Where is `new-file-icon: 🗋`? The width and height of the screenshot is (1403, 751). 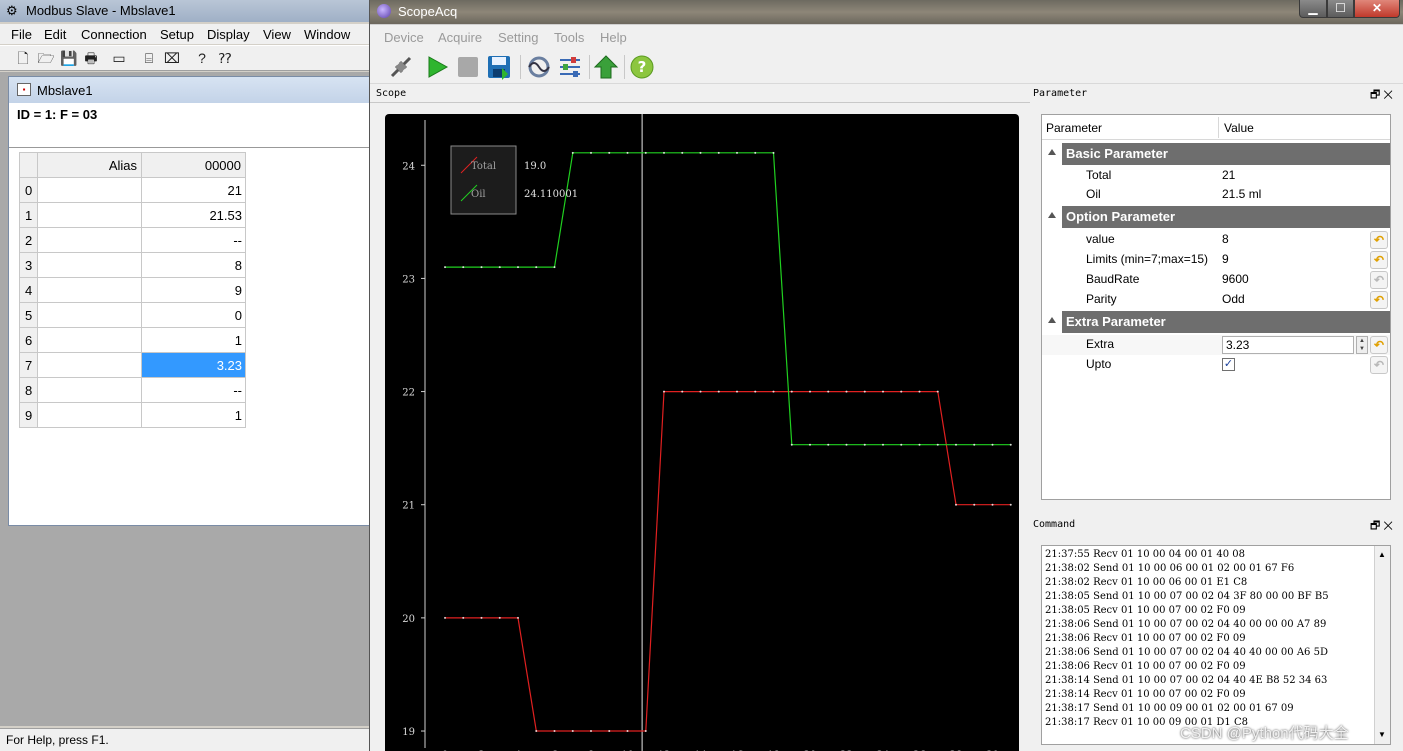
new-file-icon: 🗋 is located at coordinates (23, 58).